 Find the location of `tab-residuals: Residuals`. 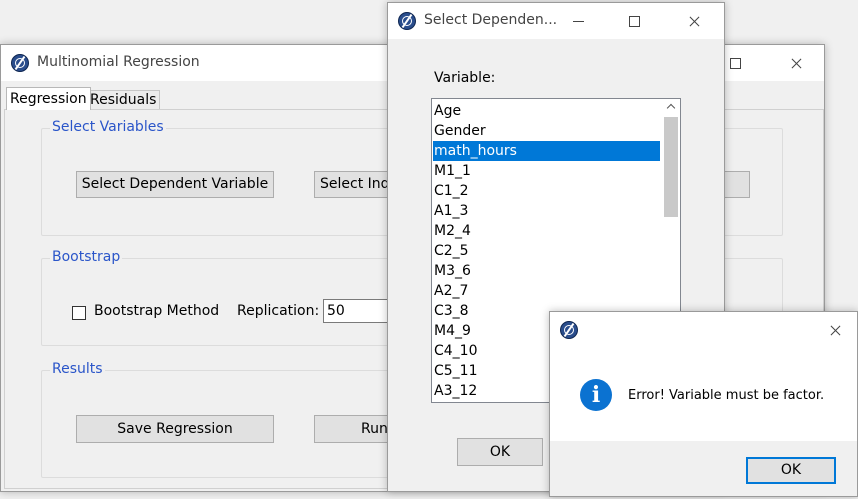

tab-residuals: Residuals is located at coordinates (123, 100).